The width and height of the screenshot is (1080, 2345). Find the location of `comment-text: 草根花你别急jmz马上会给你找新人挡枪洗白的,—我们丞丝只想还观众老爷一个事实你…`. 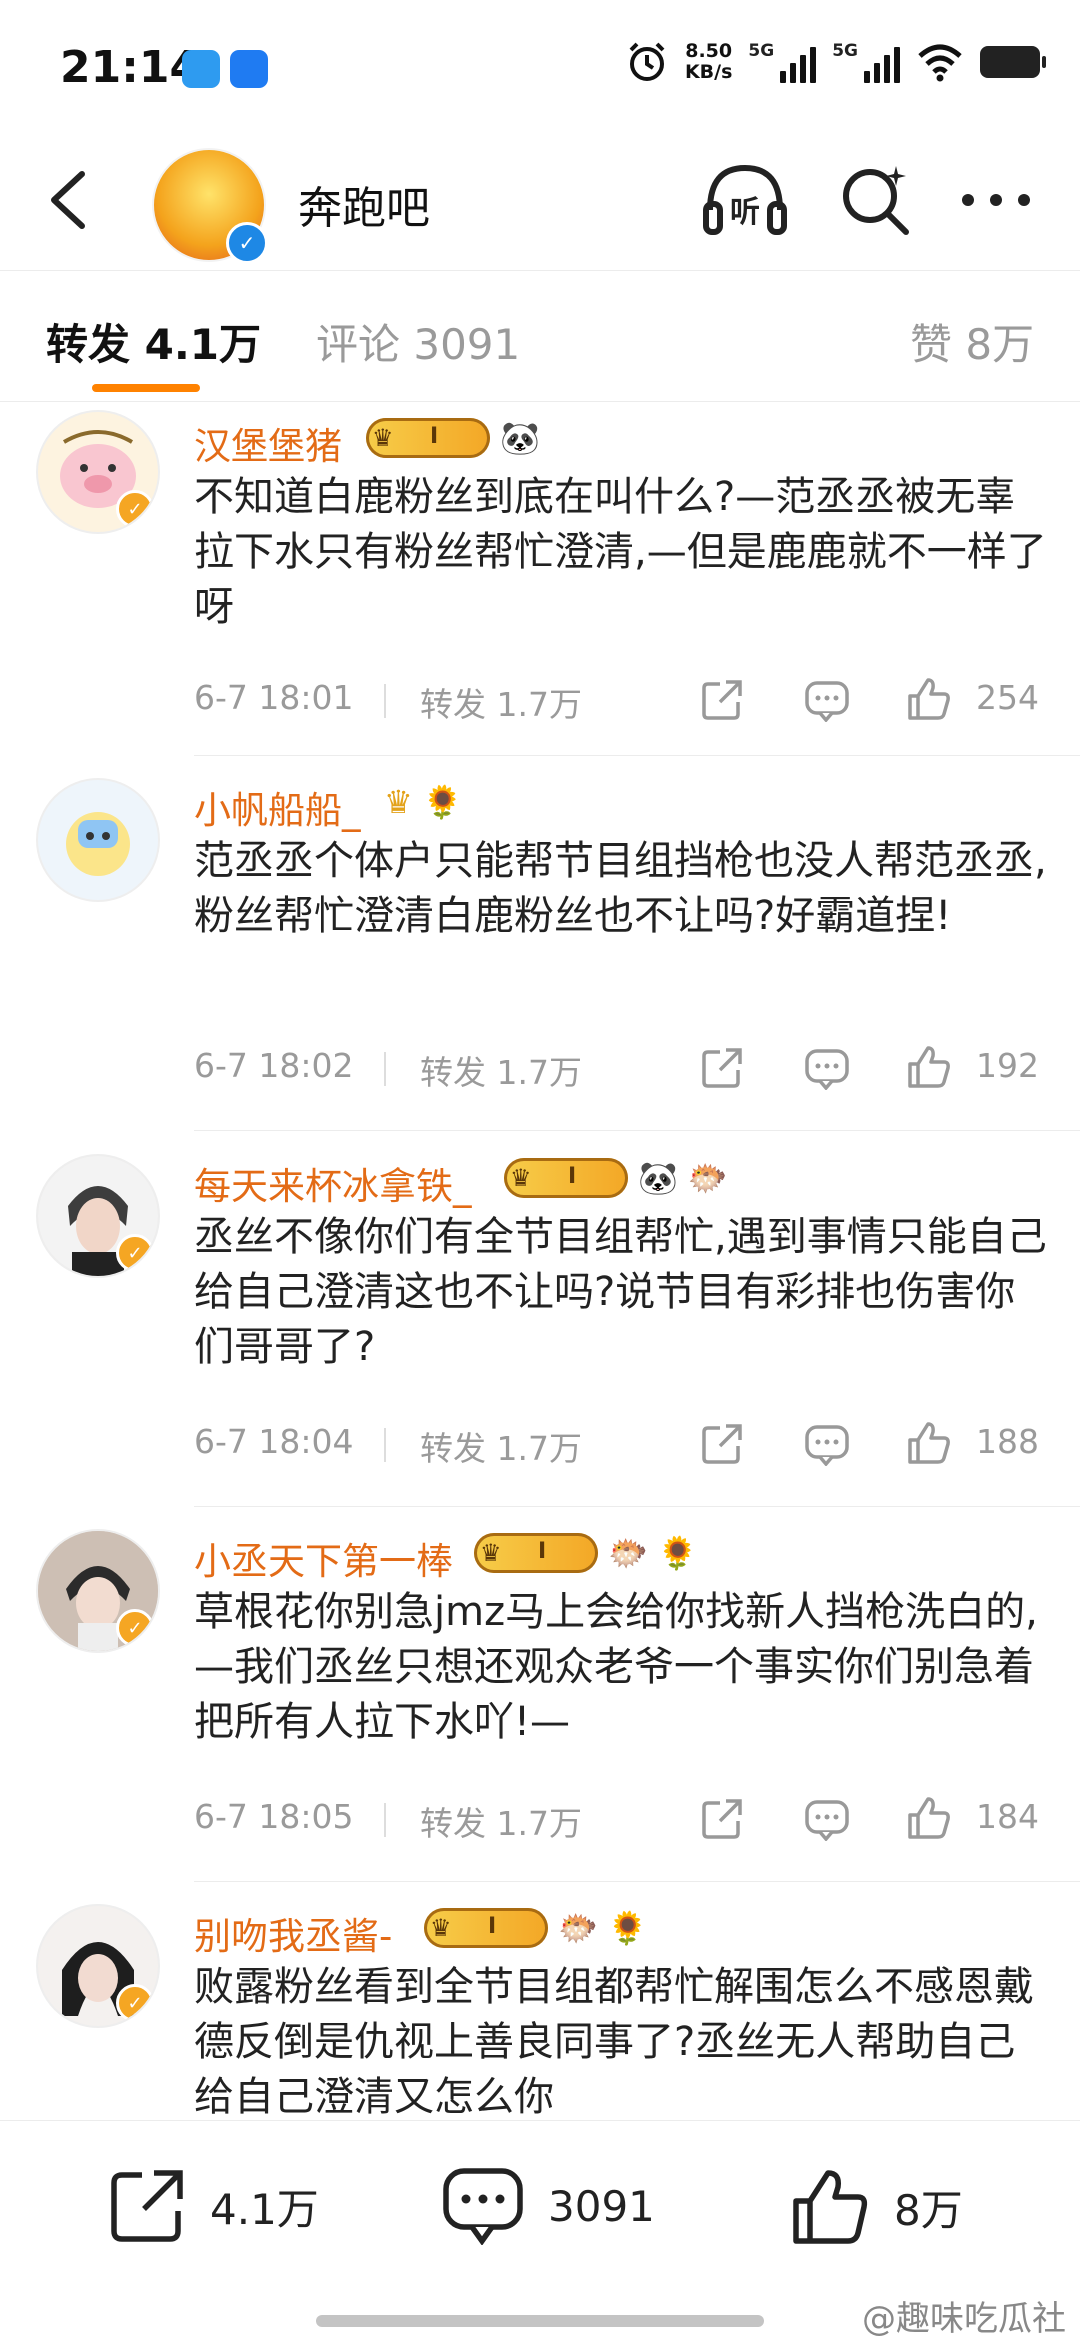

comment-text: 草根花你别急jmz马上会给你找新人挡枪洗白的,—我们丞丝只想还观众老爷一个事实你… is located at coordinates (616, 1667).